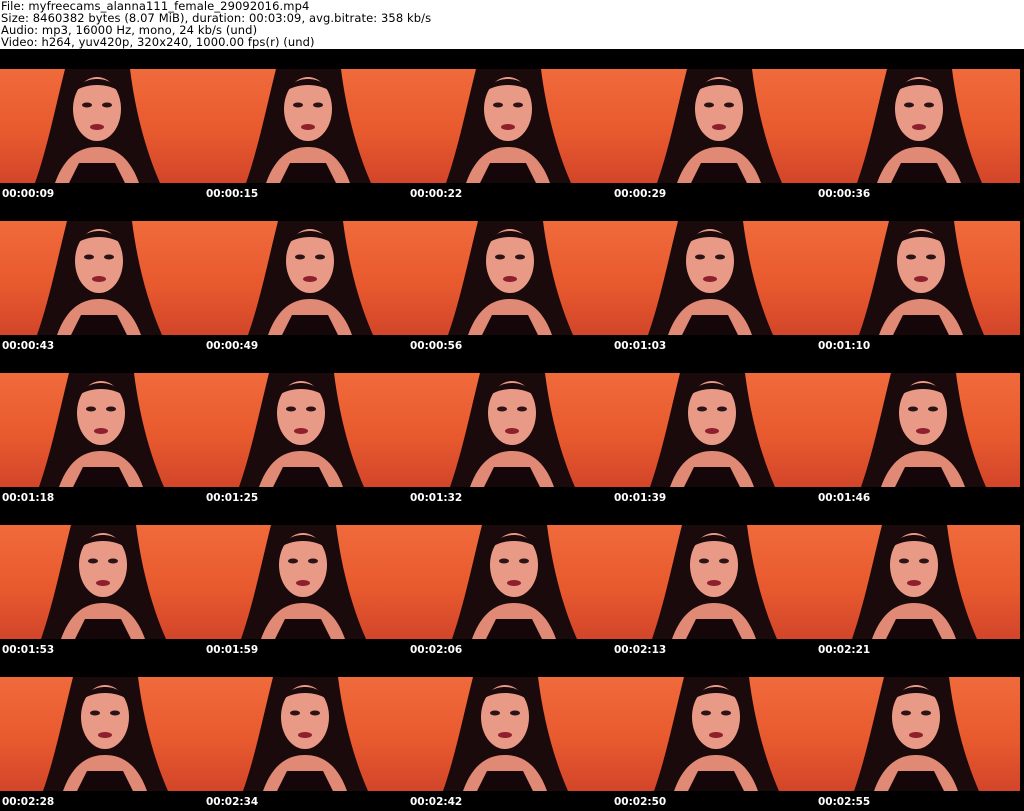 This screenshot has height=811, width=1024. Describe the element at coordinates (640, 802) in the screenshot. I see `timestamp-label: 00:02:50` at that location.